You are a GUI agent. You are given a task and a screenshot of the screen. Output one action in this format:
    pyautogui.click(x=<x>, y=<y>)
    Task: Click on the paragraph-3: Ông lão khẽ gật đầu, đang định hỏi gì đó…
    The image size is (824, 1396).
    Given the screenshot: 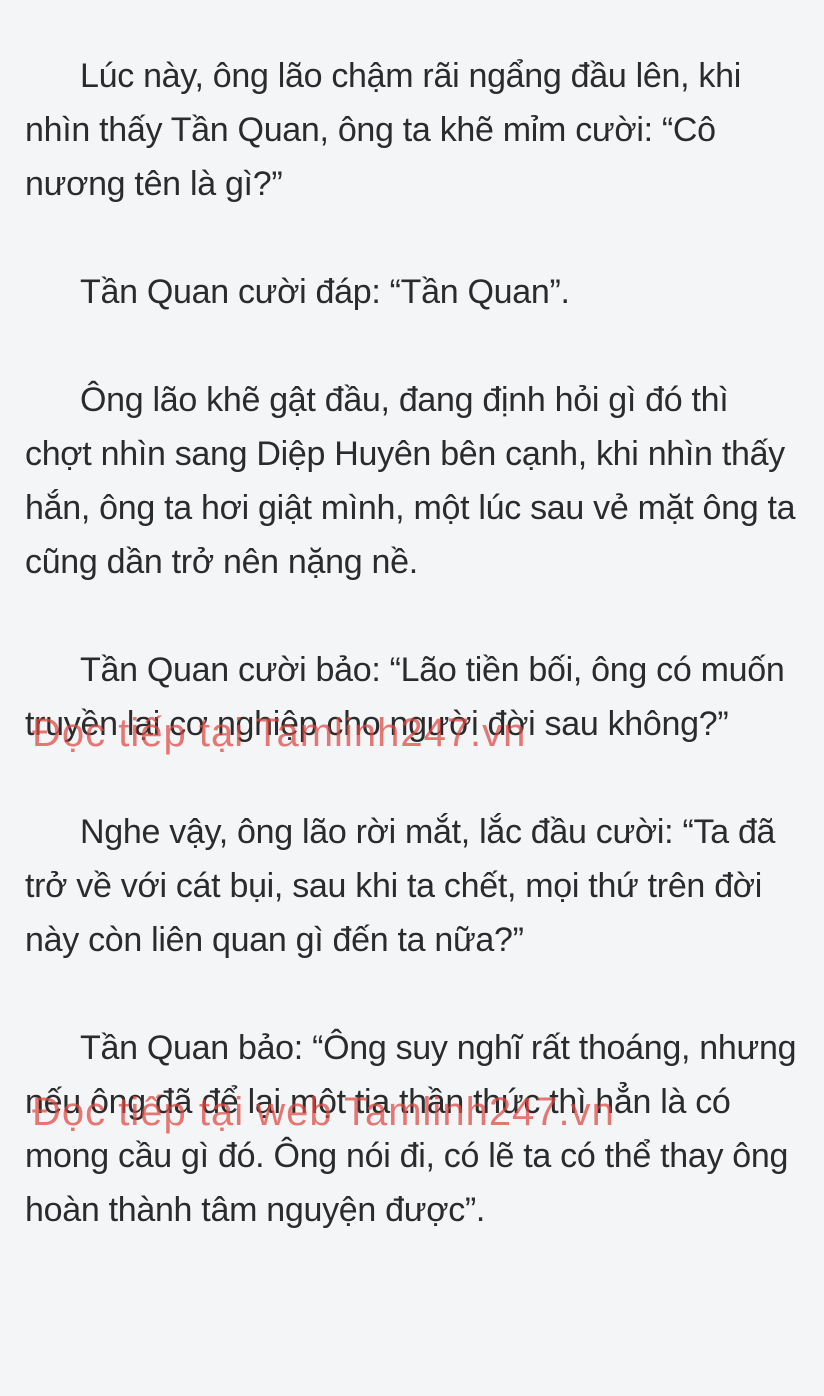 What is the action you would take?
    pyautogui.click(x=410, y=481)
    